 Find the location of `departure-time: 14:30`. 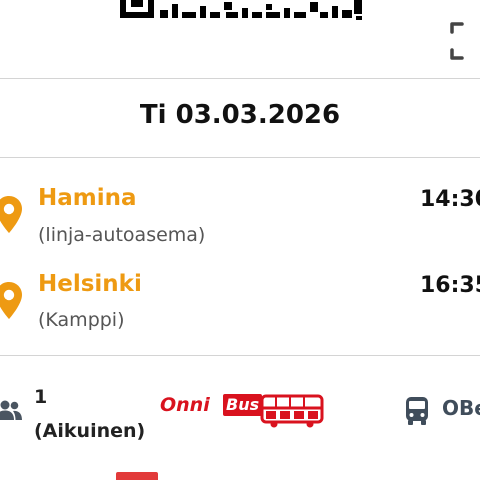

departure-time: 14:30 is located at coordinates (450, 199).